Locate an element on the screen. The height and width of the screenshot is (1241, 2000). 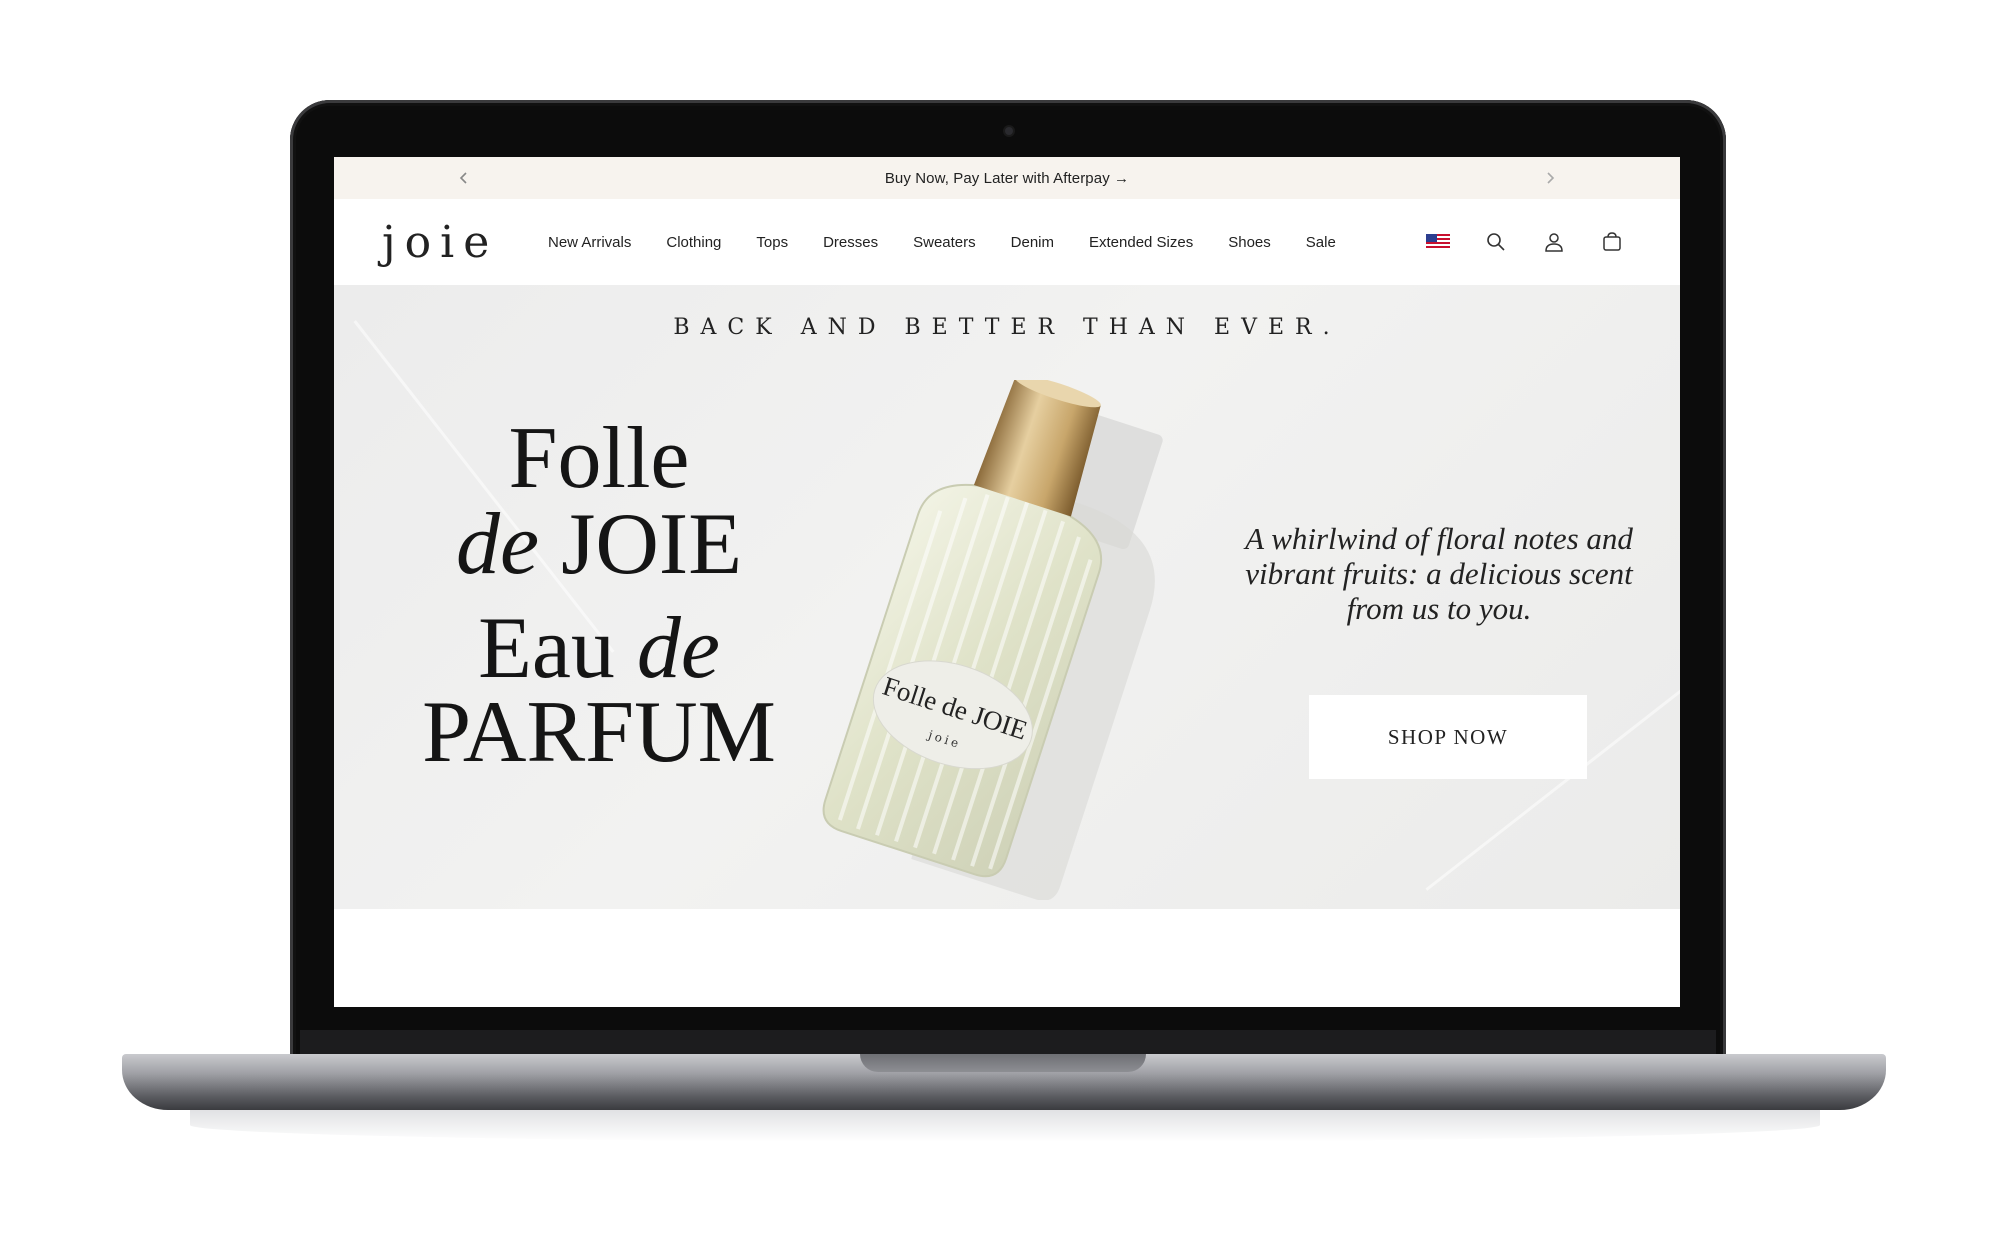
headline-line-3: Eau de is located at coordinates (599, 649).